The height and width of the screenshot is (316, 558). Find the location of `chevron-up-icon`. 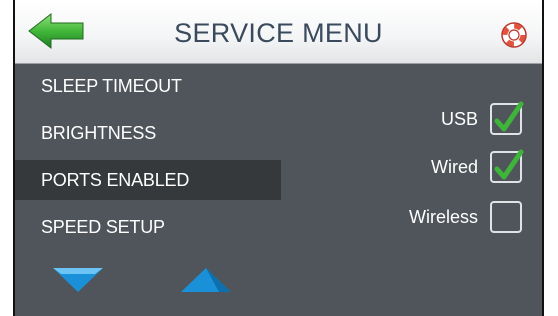

chevron-up-icon is located at coordinates (206, 280).